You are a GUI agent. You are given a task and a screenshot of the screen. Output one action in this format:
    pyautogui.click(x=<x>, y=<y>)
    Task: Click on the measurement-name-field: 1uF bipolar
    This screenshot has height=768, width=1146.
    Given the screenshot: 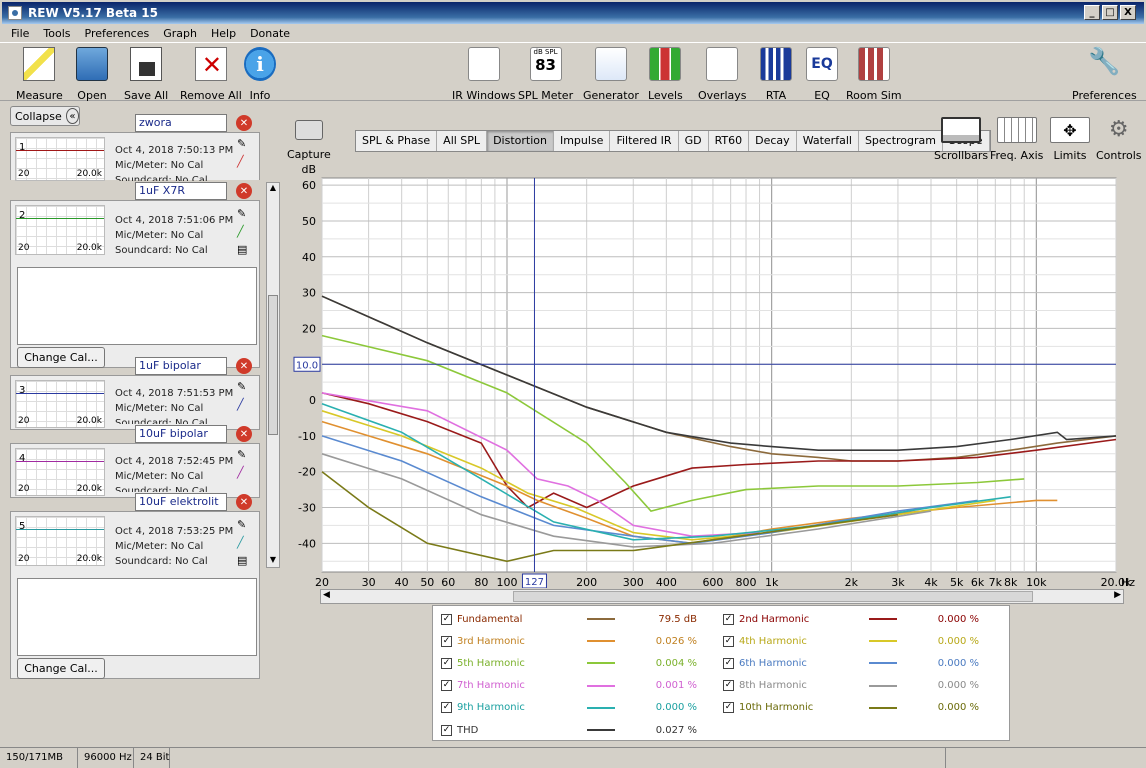 What is the action you would take?
    pyautogui.click(x=181, y=366)
    